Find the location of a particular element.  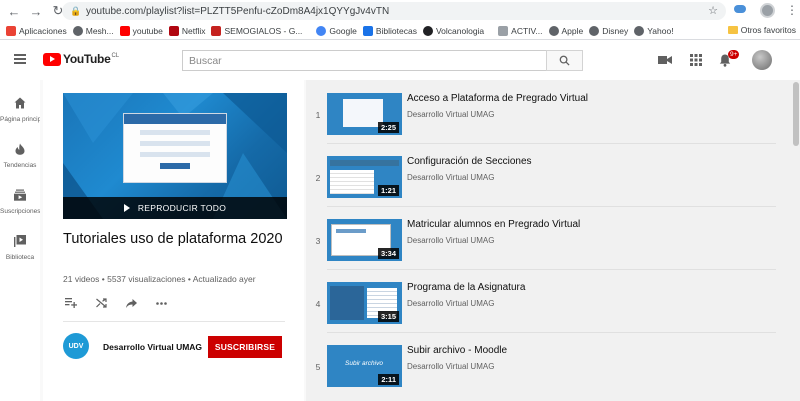

bookmark-apps: Aplicaciones is located at coordinates (36, 30).